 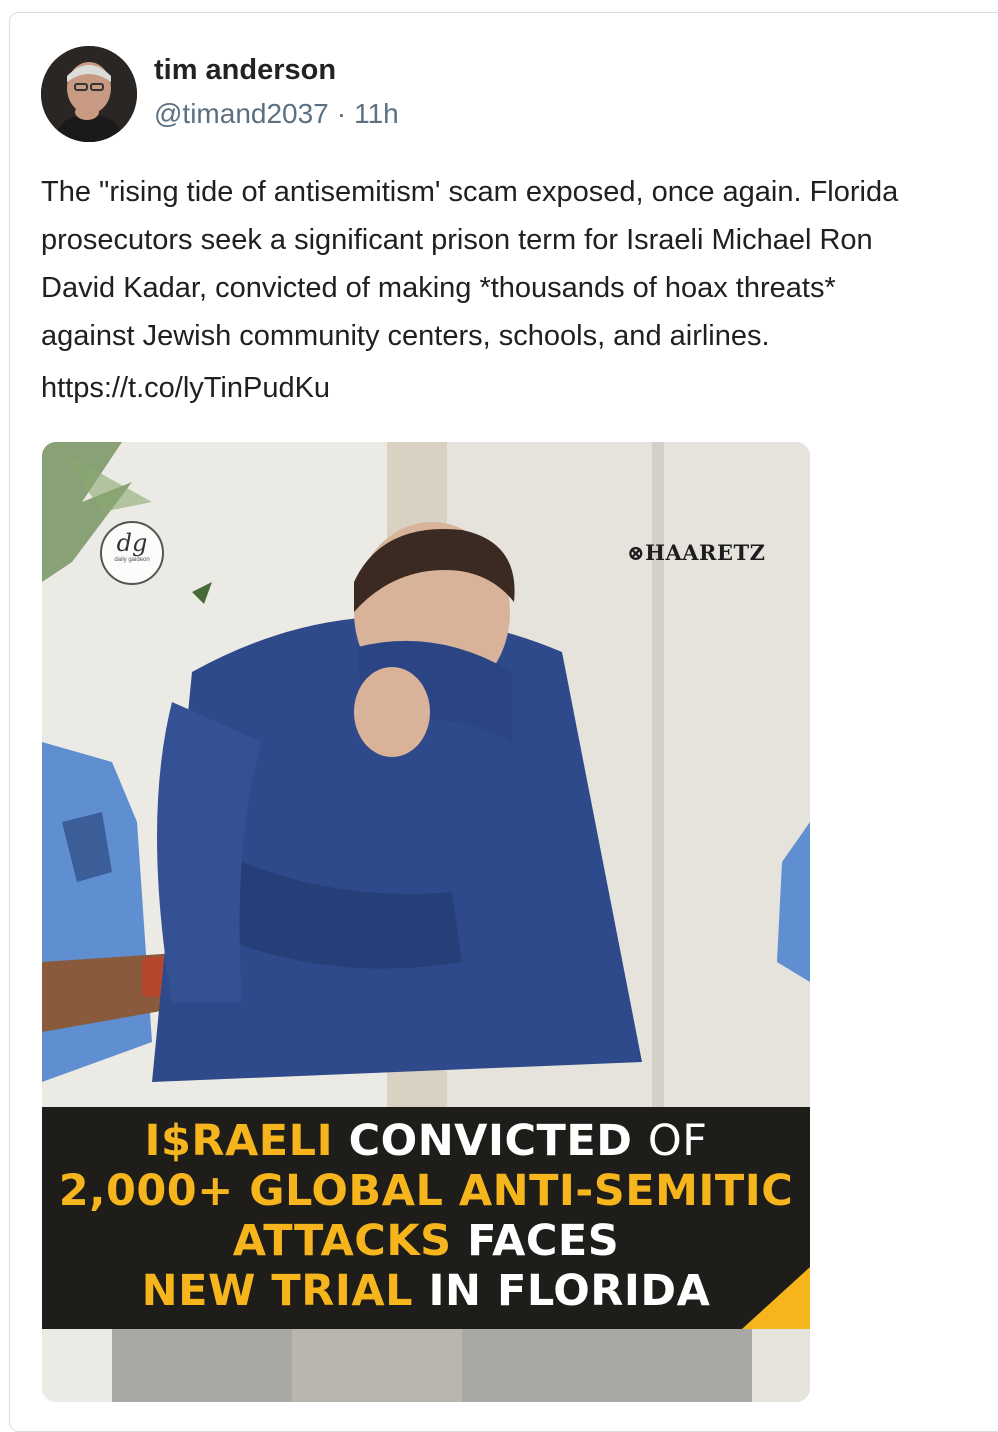 I want to click on dg-logo-badge: dg daily gaideon, so click(x=132, y=553).